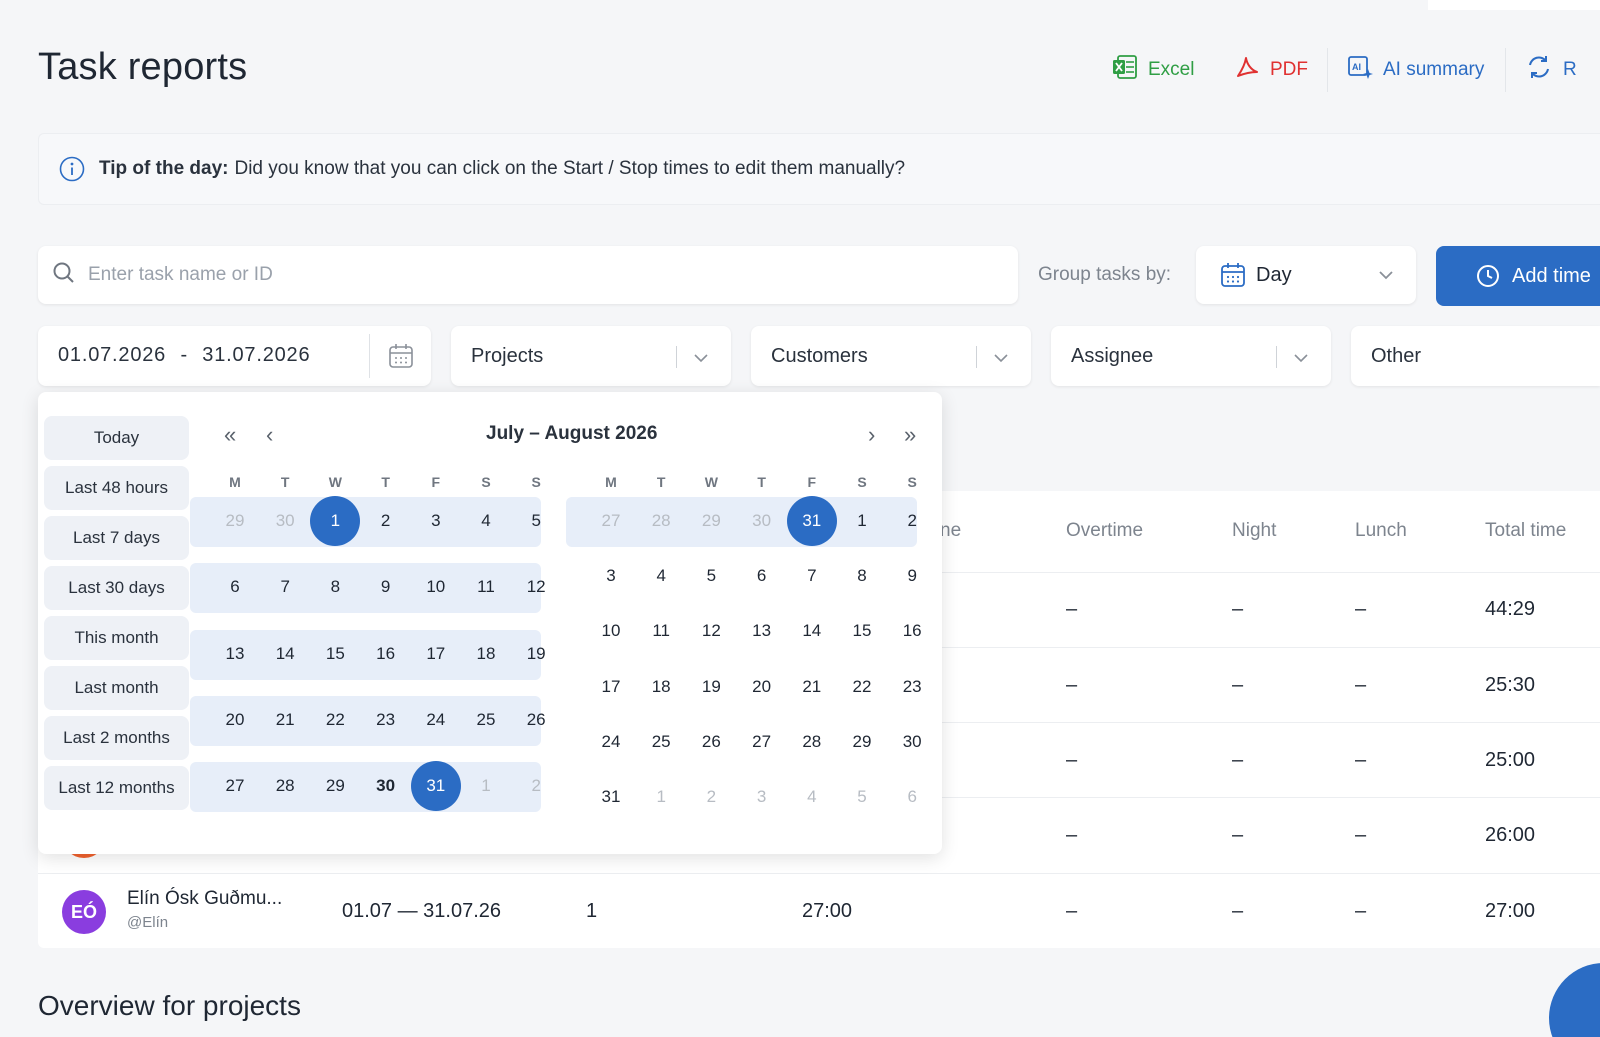  What do you see at coordinates (335, 587) in the screenshot?
I see `july-day: 8` at bounding box center [335, 587].